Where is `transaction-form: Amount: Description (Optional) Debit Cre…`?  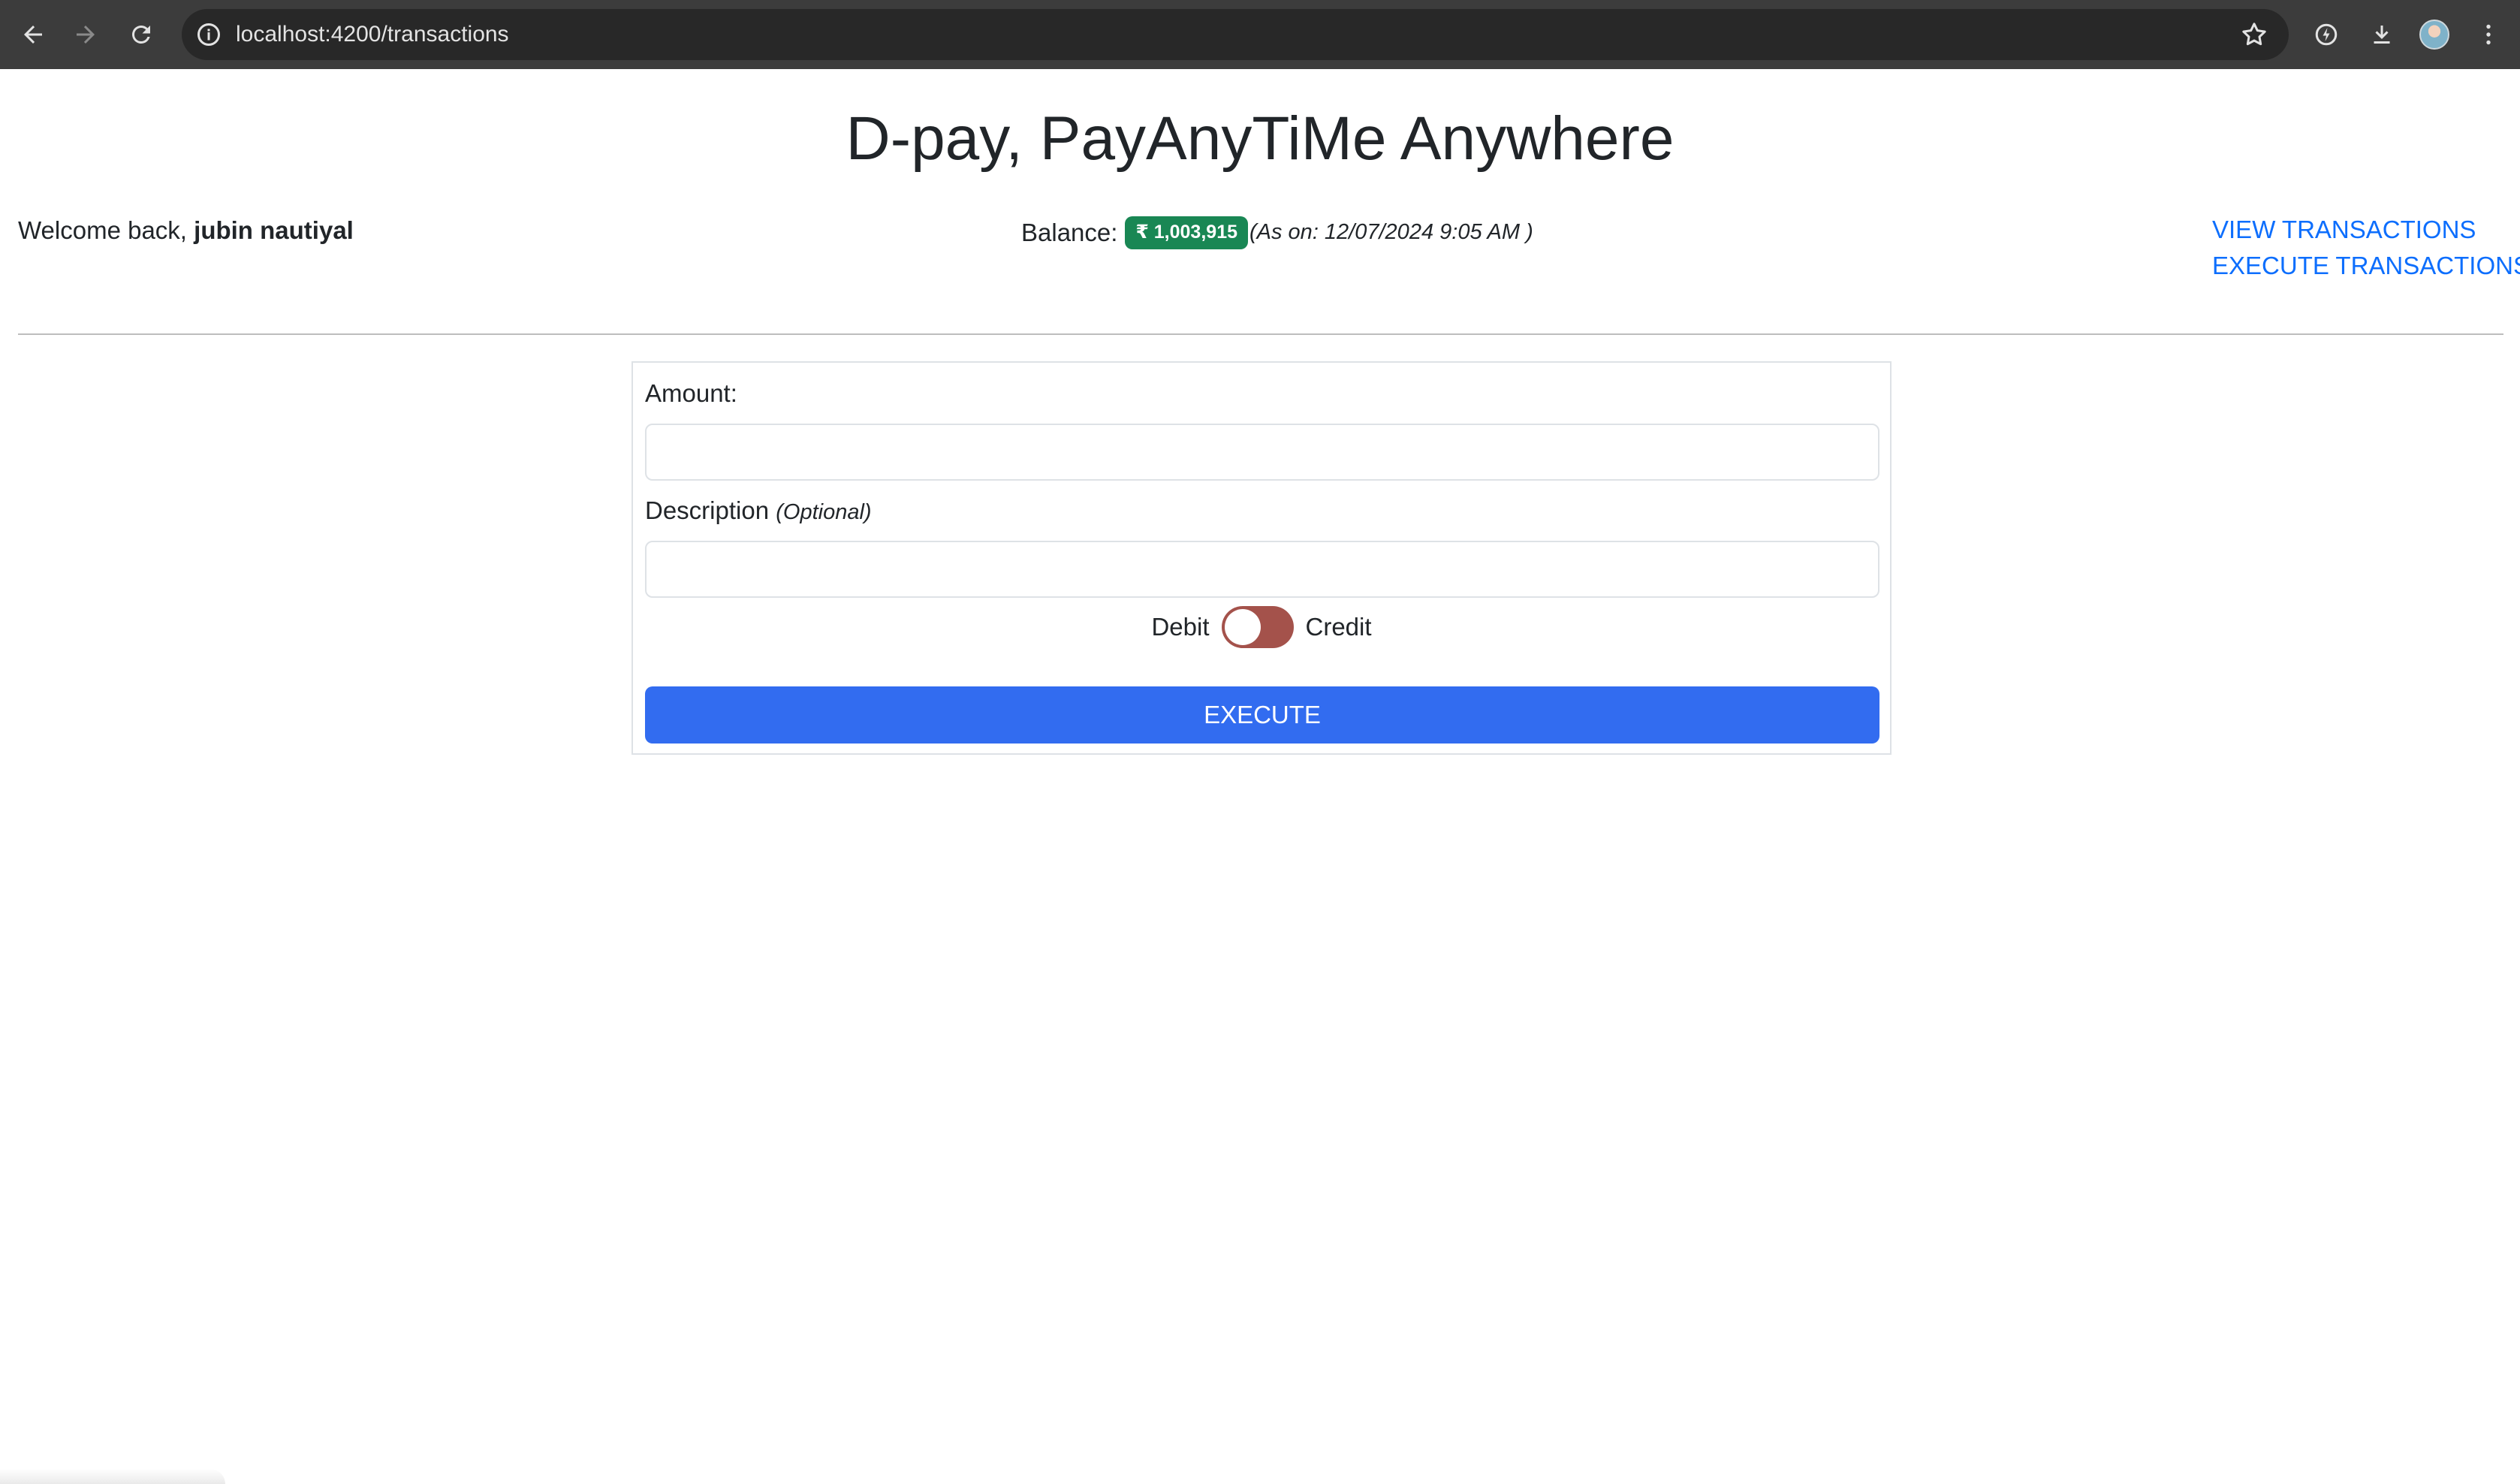 transaction-form: Amount: Description (Optional) Debit Cre… is located at coordinates (1262, 558).